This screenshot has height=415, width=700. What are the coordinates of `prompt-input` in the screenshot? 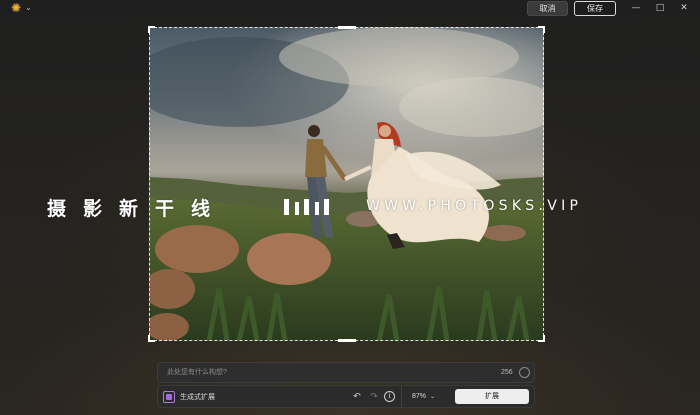 It's located at (327, 372).